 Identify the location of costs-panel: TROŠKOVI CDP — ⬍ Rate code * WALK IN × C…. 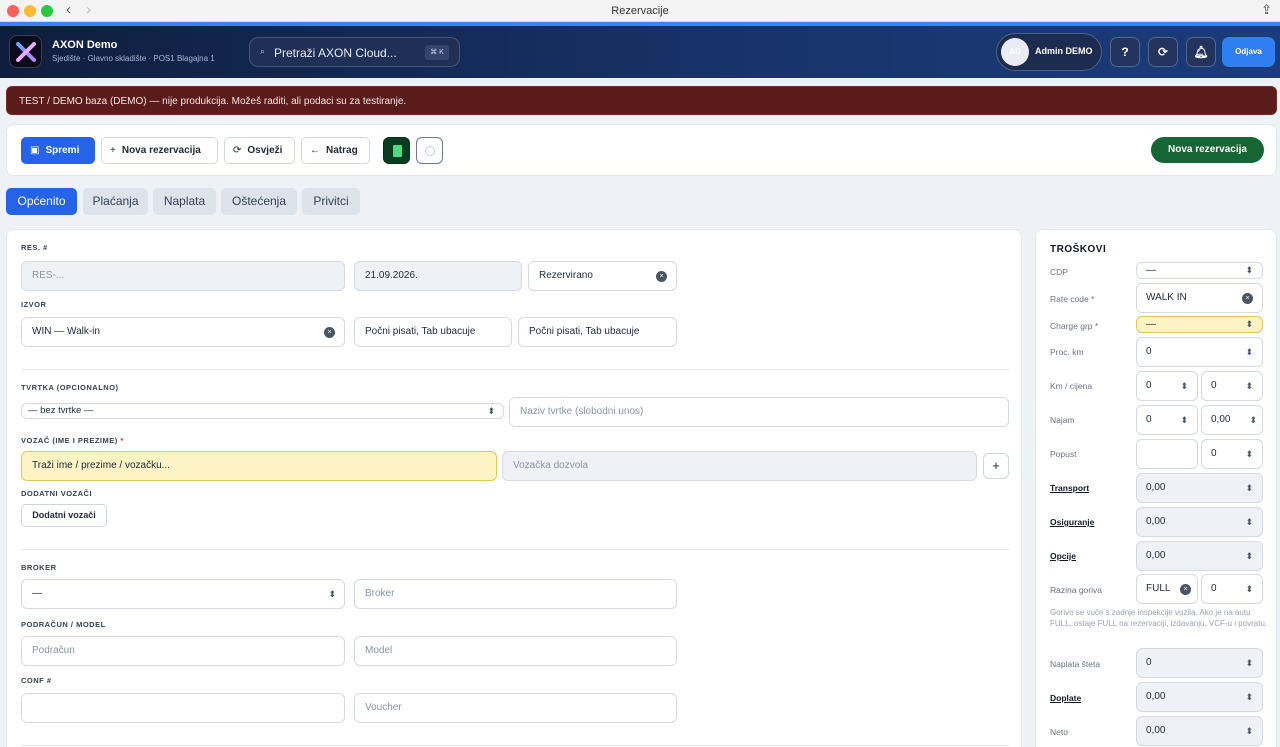
(1156, 488).